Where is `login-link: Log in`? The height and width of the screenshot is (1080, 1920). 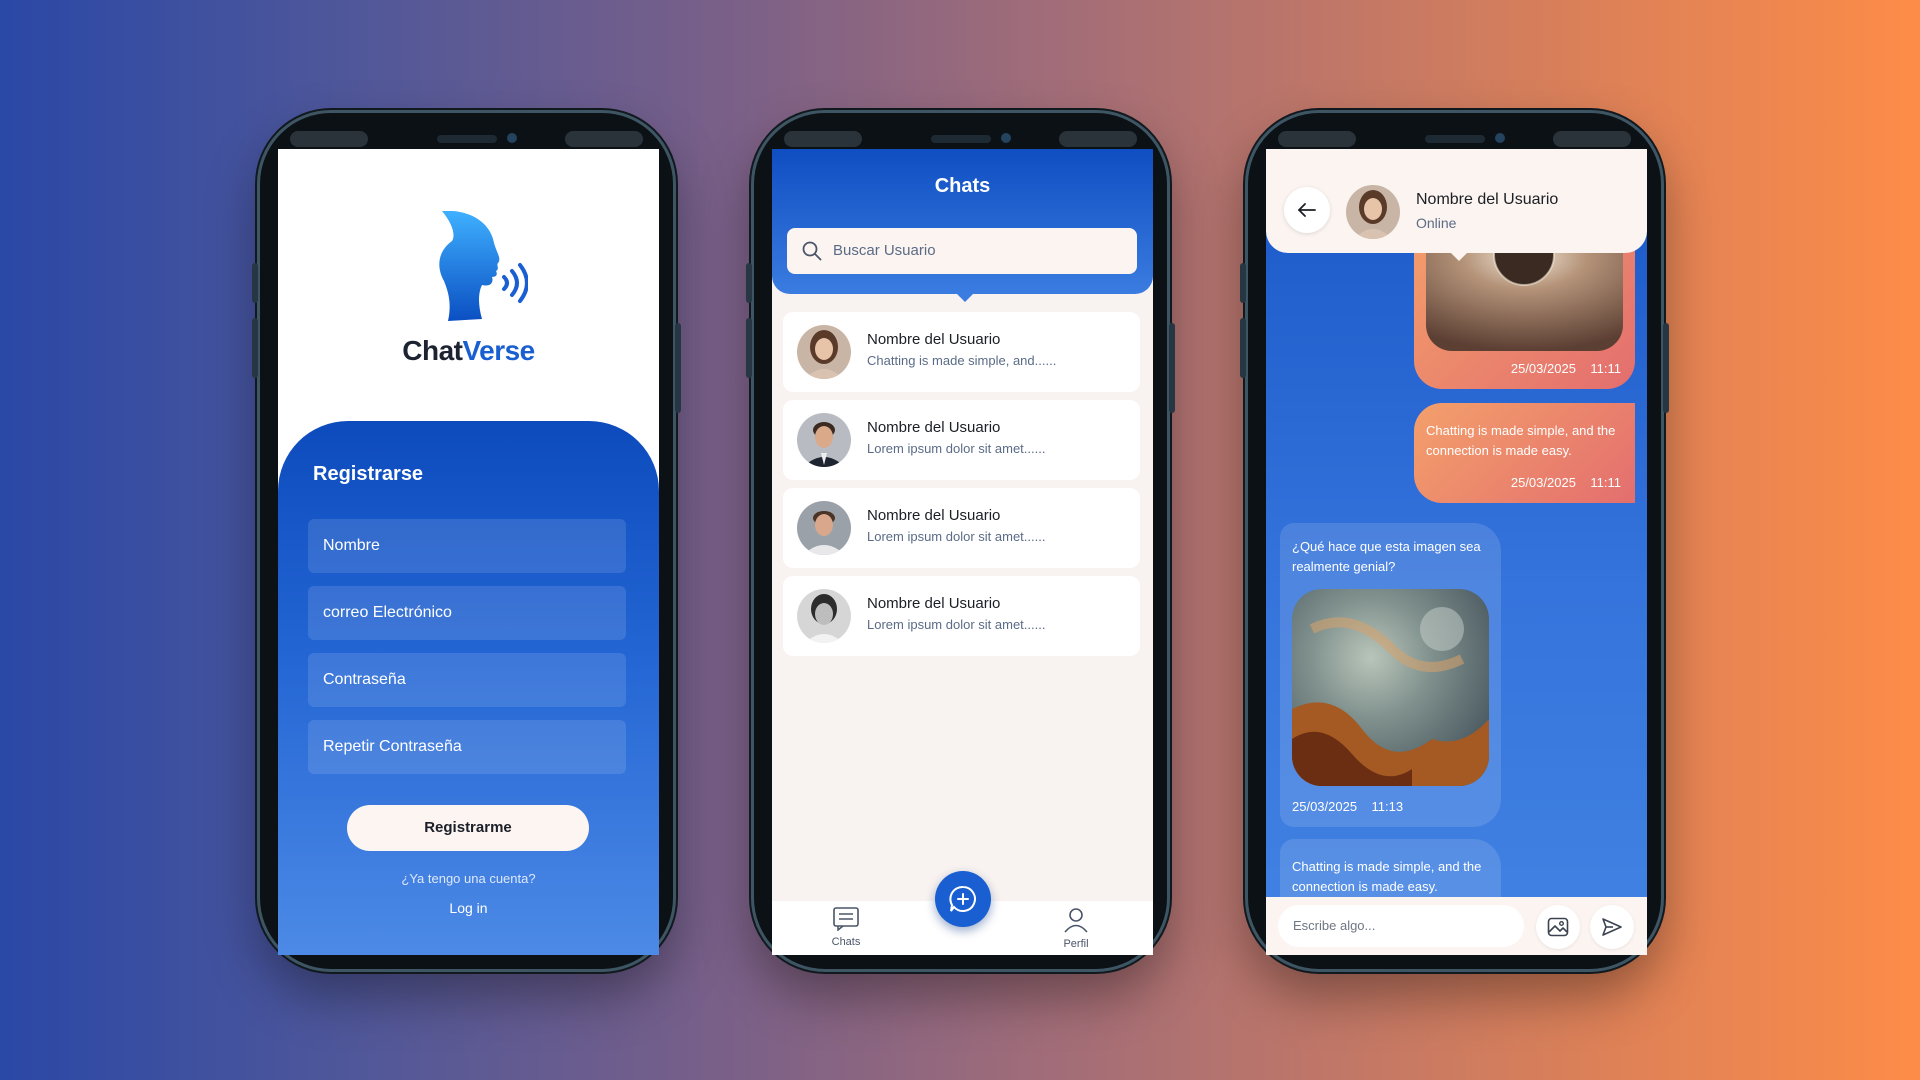
login-link: Log in is located at coordinates (468, 908).